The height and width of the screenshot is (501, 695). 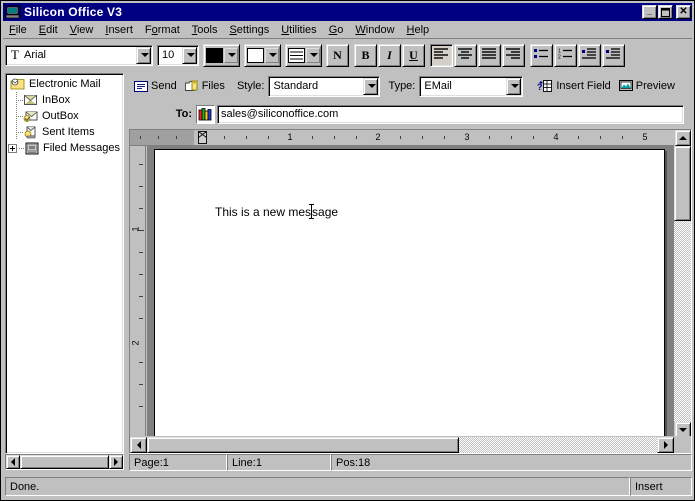 What do you see at coordinates (12, 148) in the screenshot?
I see `expand-toggle-icon` at bounding box center [12, 148].